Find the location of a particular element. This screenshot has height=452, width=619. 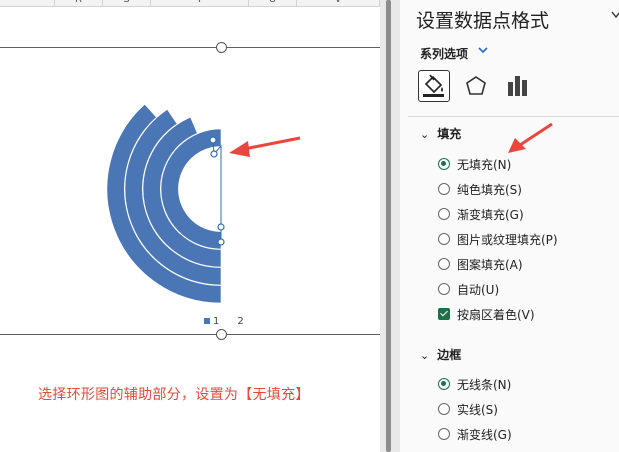

border-option-0: 无线条(N) is located at coordinates (474, 384).